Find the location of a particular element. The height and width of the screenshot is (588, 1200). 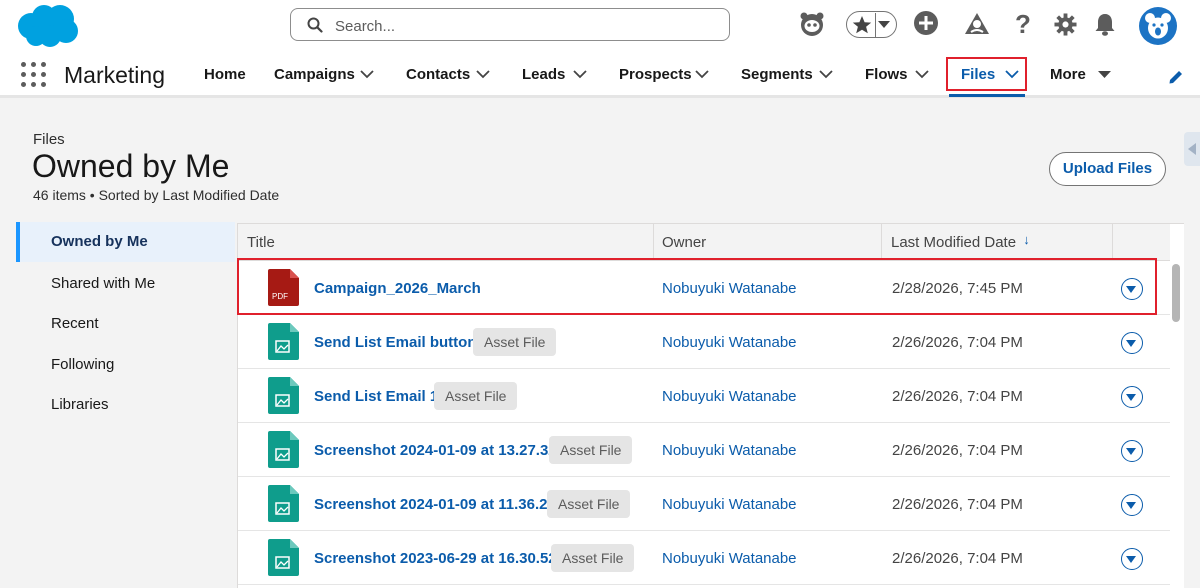

file-title-link: Screenshot 2023-06-29 at 16.30.52 is located at coordinates (435, 558).